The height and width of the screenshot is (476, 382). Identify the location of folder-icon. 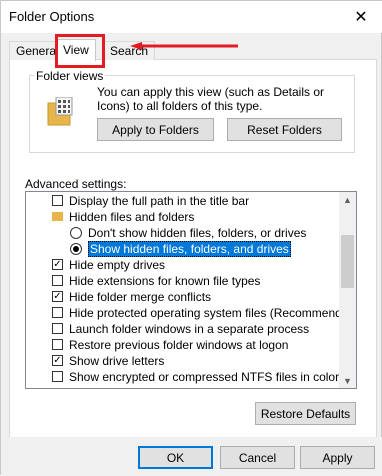
(57, 217).